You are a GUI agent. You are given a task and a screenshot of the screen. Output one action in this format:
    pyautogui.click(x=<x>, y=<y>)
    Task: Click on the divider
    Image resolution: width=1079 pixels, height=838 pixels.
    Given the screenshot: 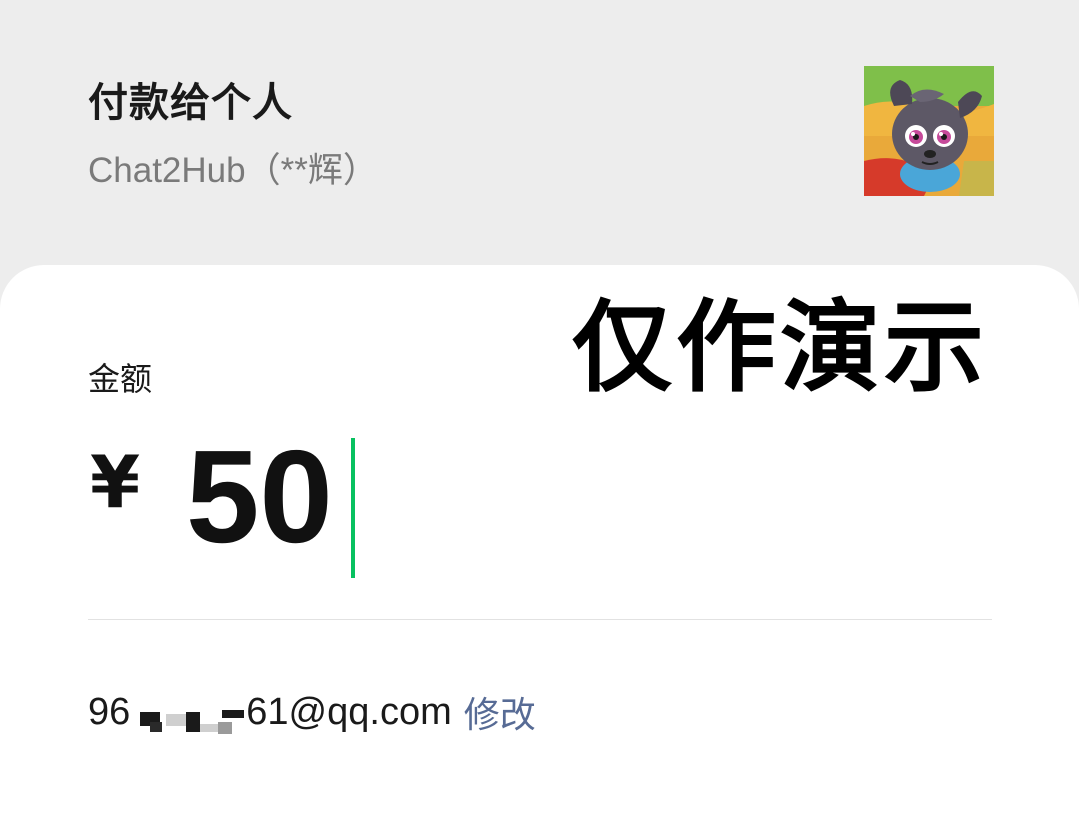 What is the action you would take?
    pyautogui.click(x=540, y=619)
    